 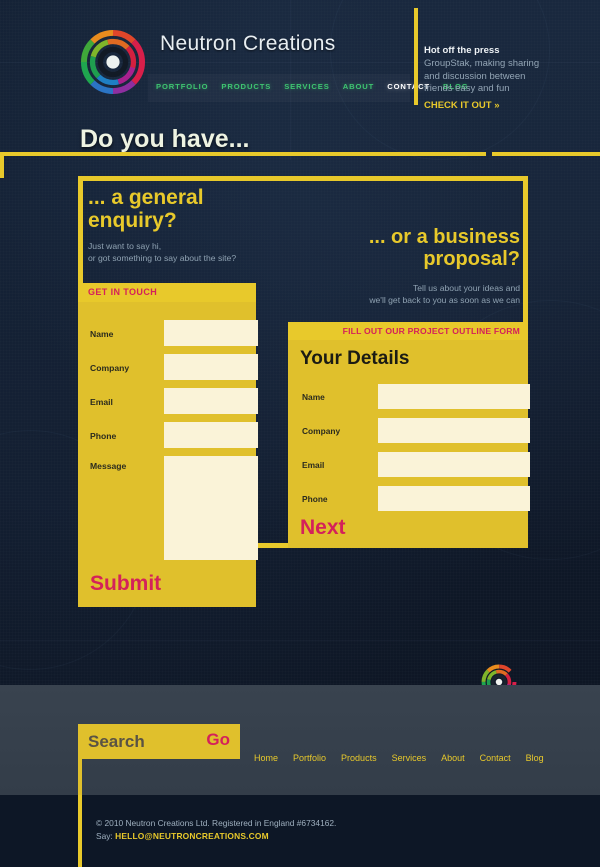 What do you see at coordinates (355, 358) in the screenshot?
I see `your-details-title: Your Details` at bounding box center [355, 358].